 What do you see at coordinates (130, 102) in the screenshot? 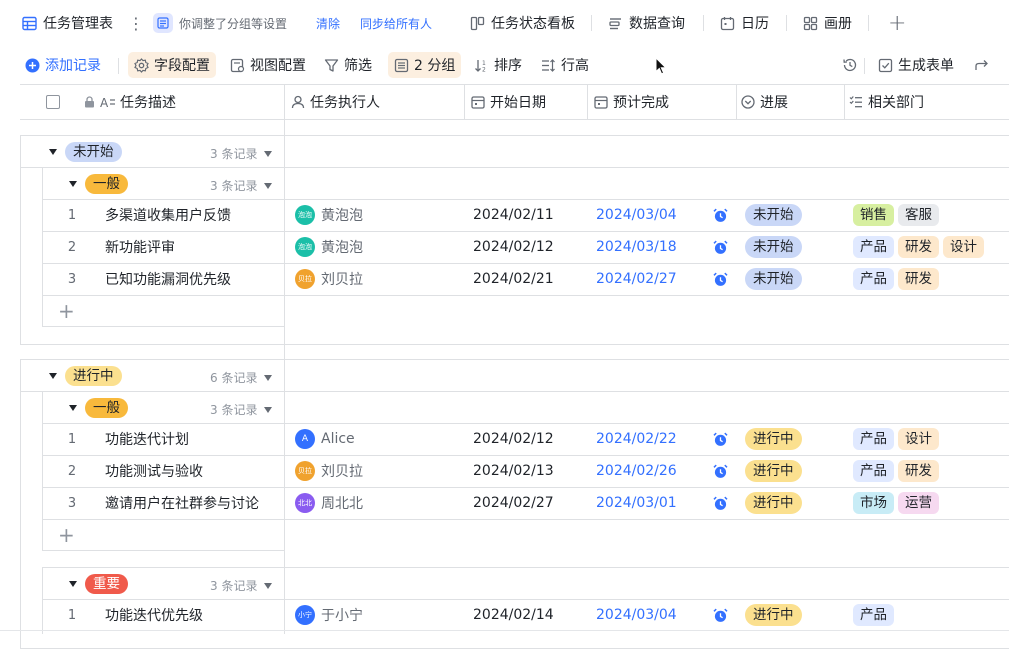
I see `column-header-task: A 任务描述` at bounding box center [130, 102].